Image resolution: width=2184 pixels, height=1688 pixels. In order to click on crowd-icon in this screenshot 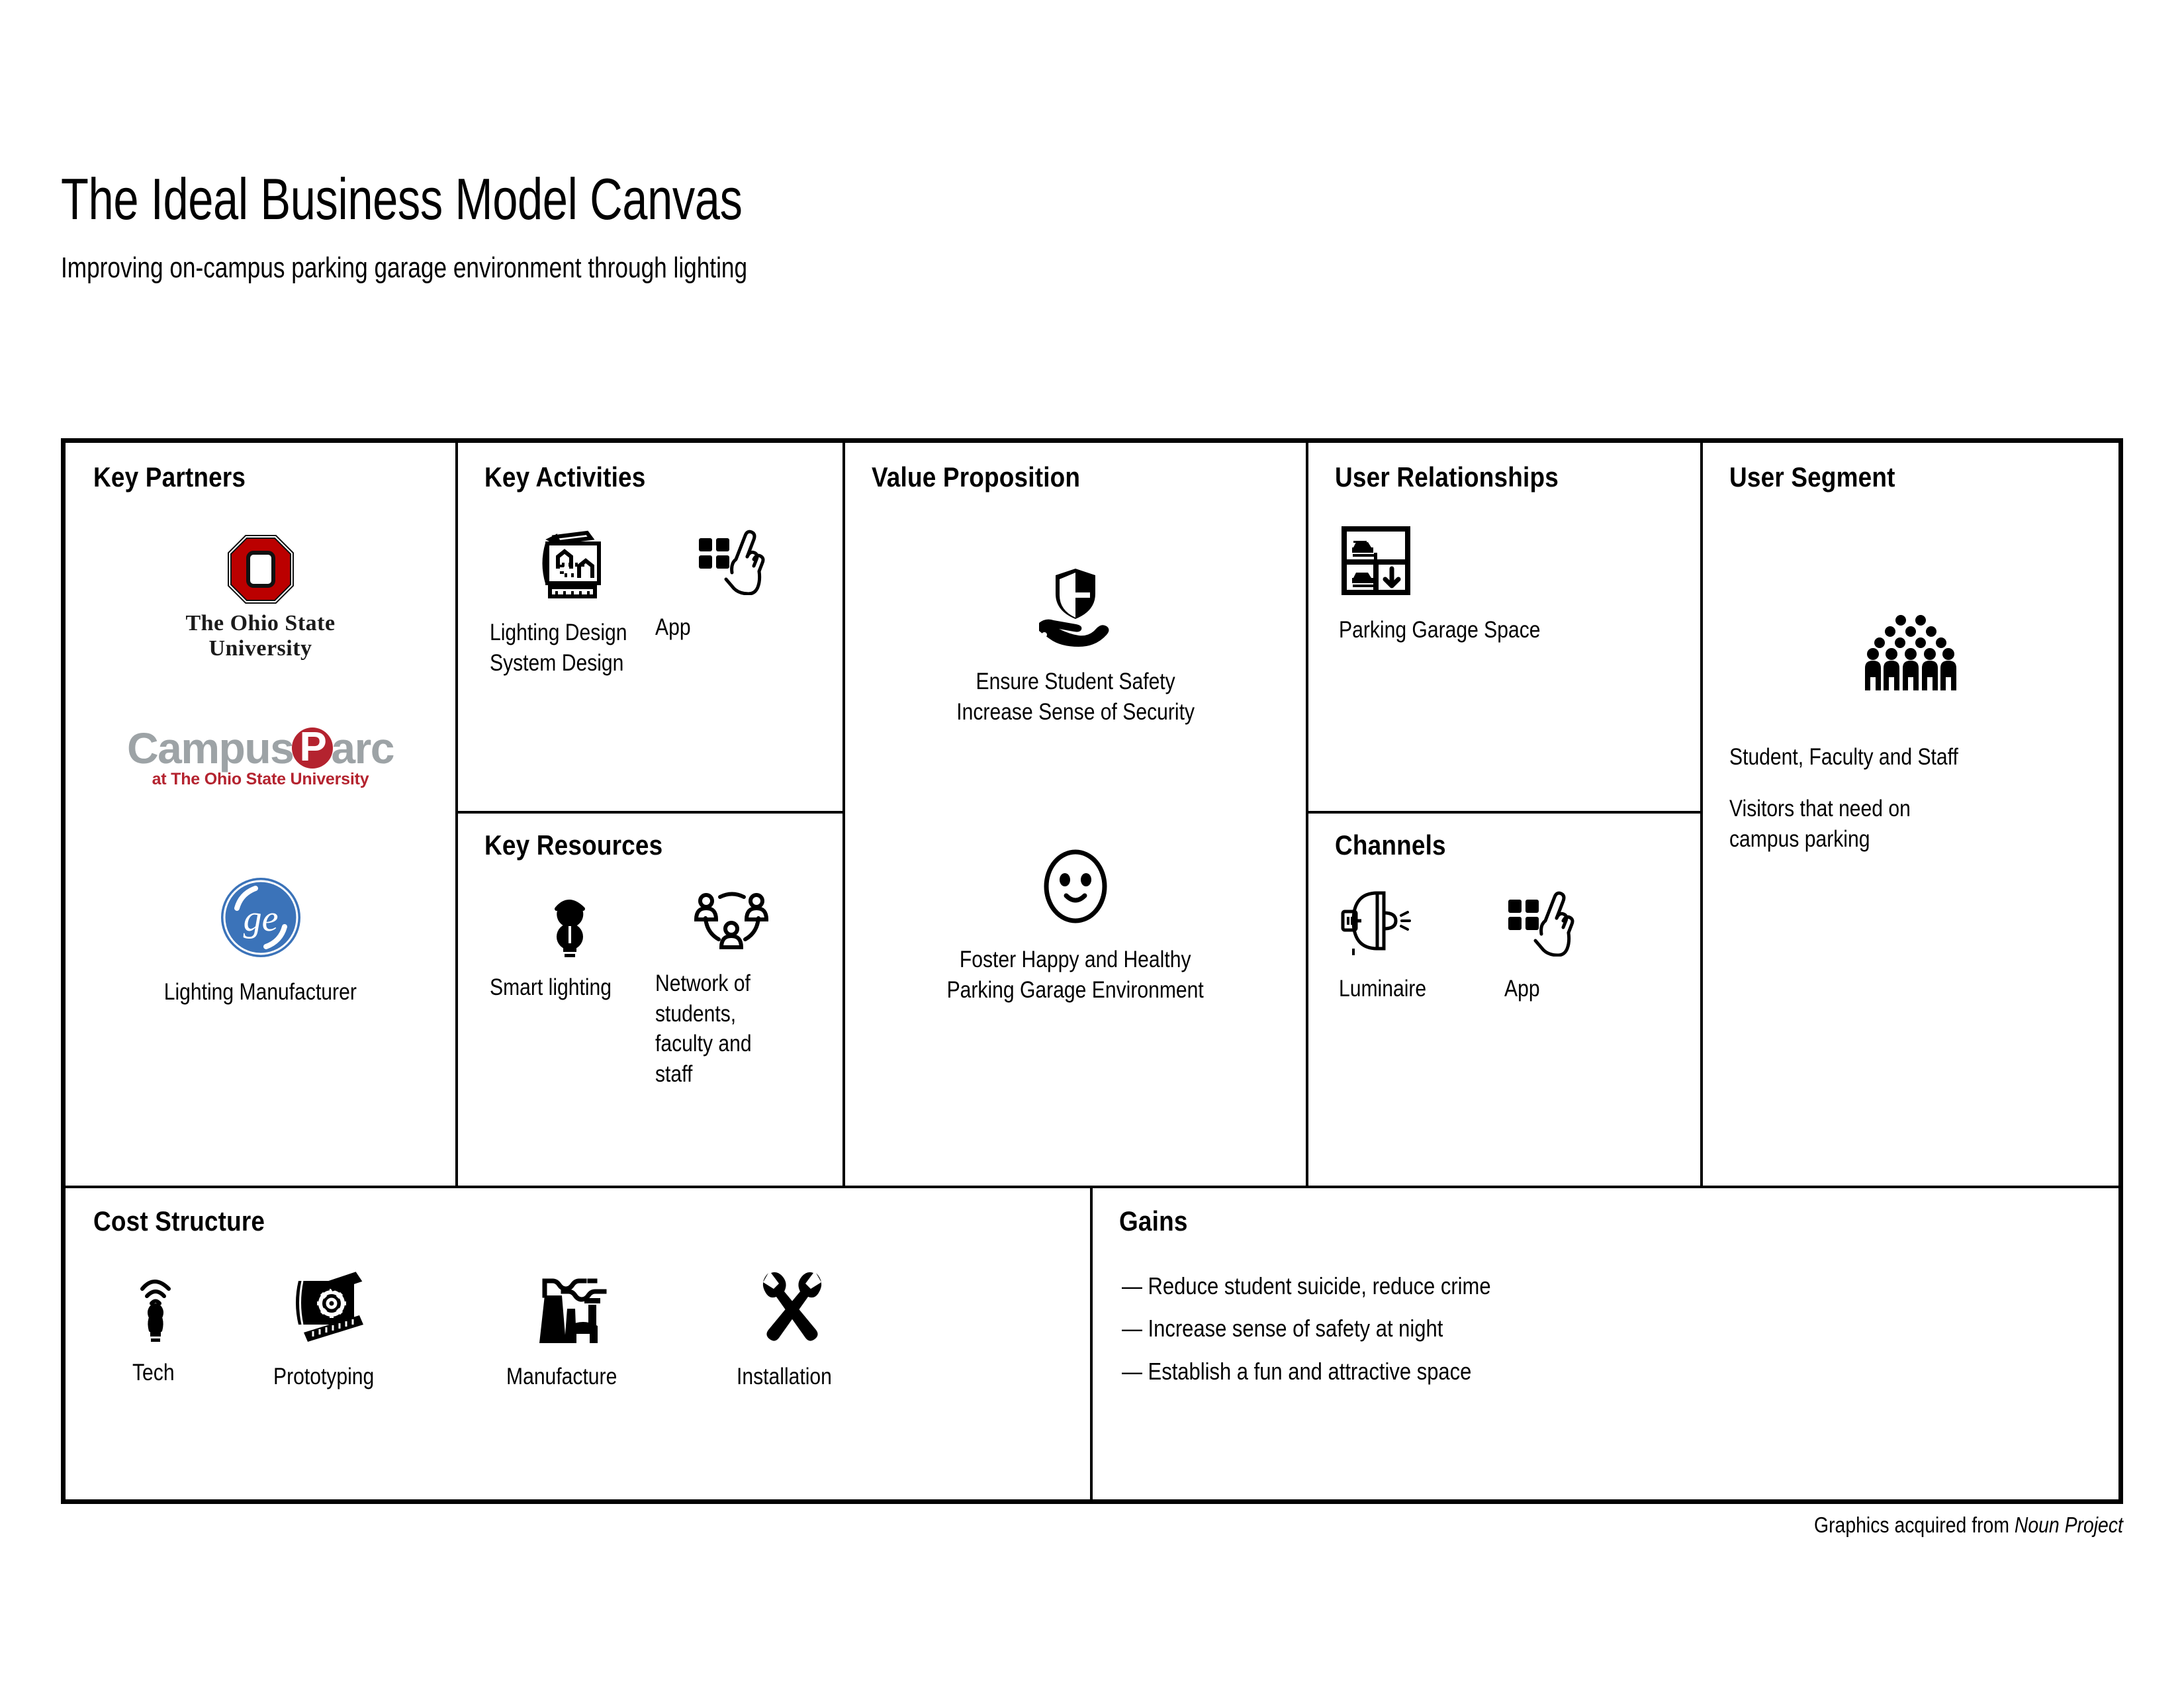, I will do `click(1911, 653)`.